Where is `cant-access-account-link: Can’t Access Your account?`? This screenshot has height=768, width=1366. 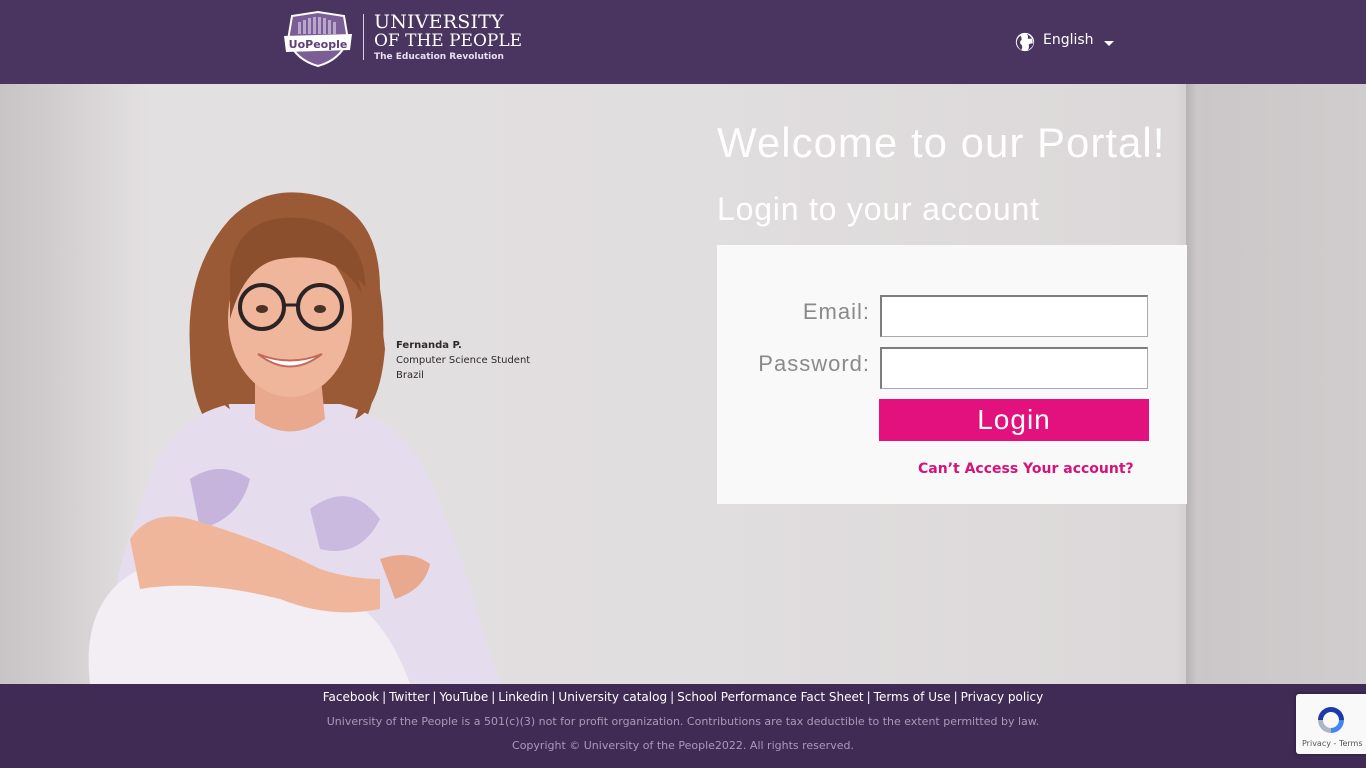
cant-access-account-link: Can’t Access Your account? is located at coordinates (1026, 469).